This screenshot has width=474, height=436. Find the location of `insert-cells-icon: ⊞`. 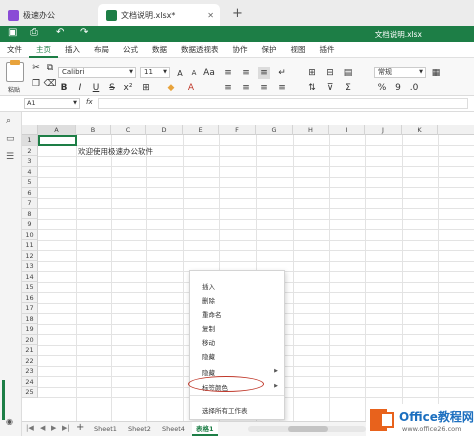

insert-cells-icon: ⊞ is located at coordinates (312, 73).